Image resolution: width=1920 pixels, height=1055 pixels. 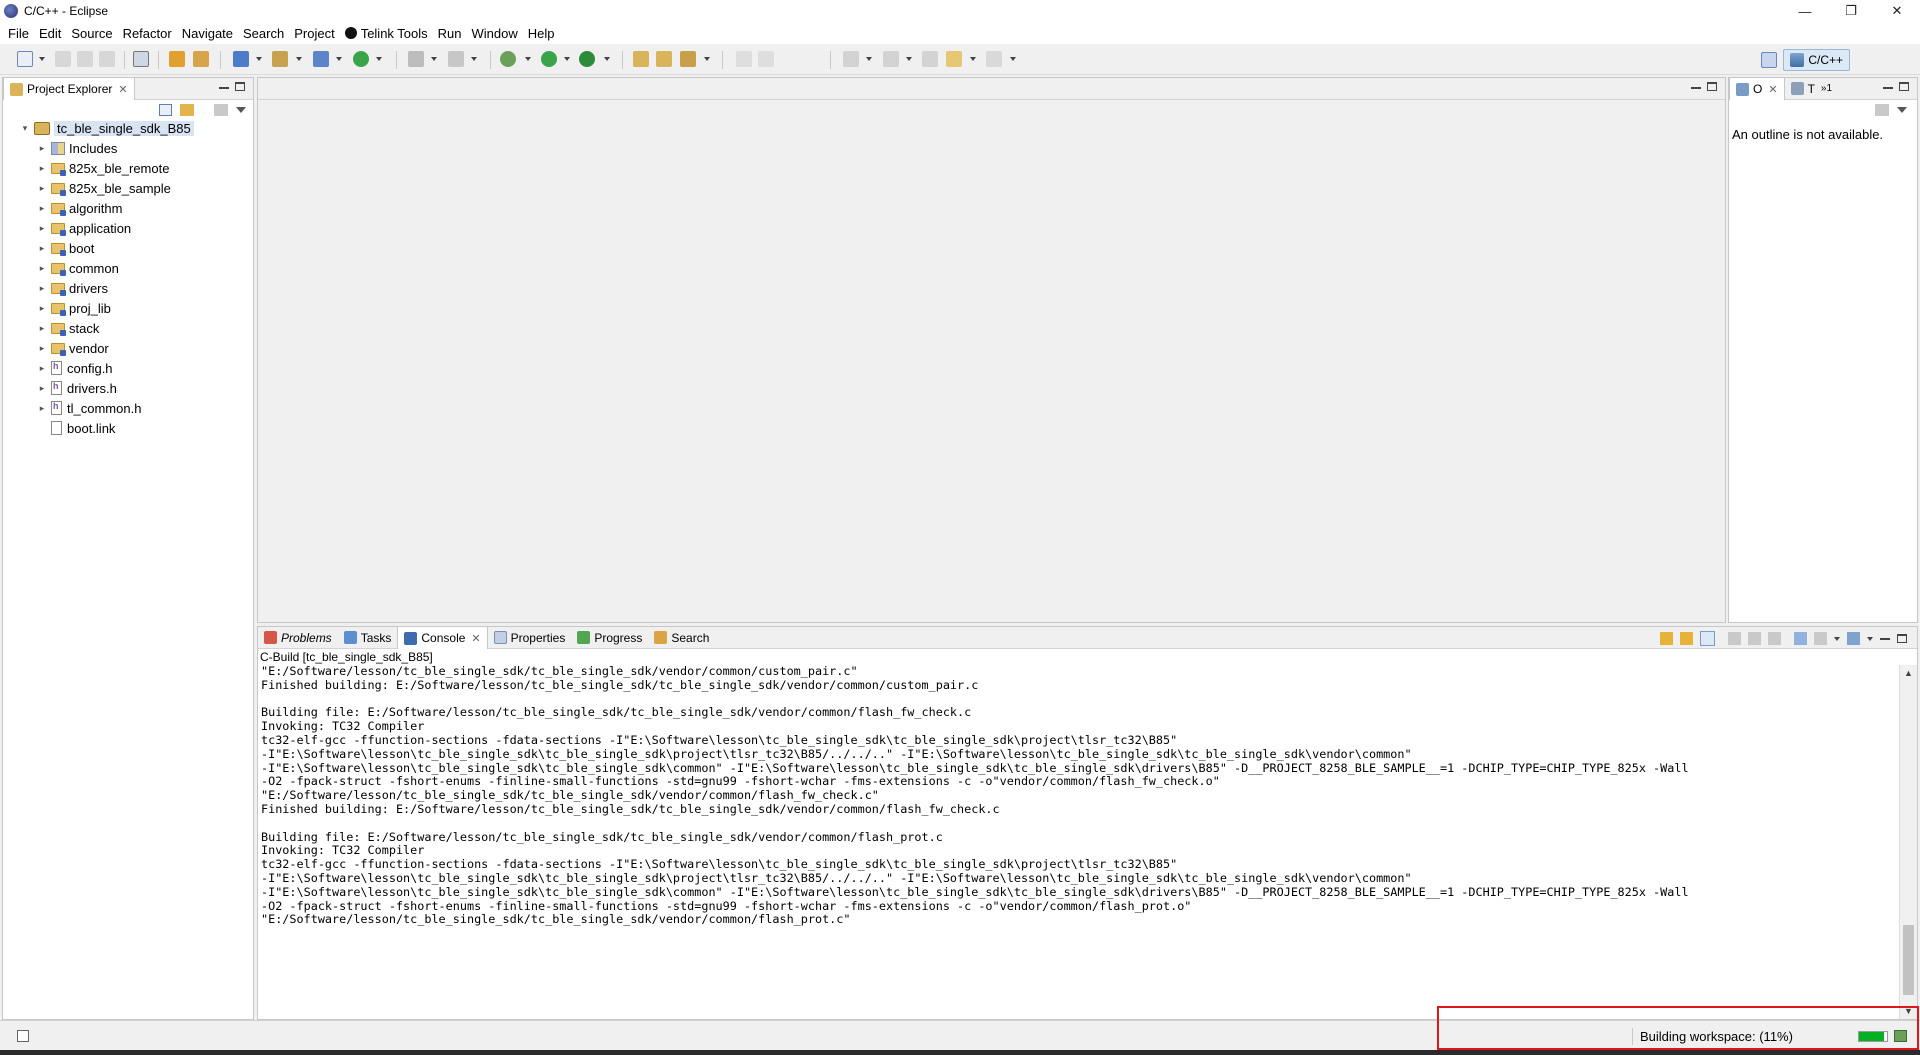 What do you see at coordinates (339, 59) in the screenshot?
I see `new-class-dropdown-icon` at bounding box center [339, 59].